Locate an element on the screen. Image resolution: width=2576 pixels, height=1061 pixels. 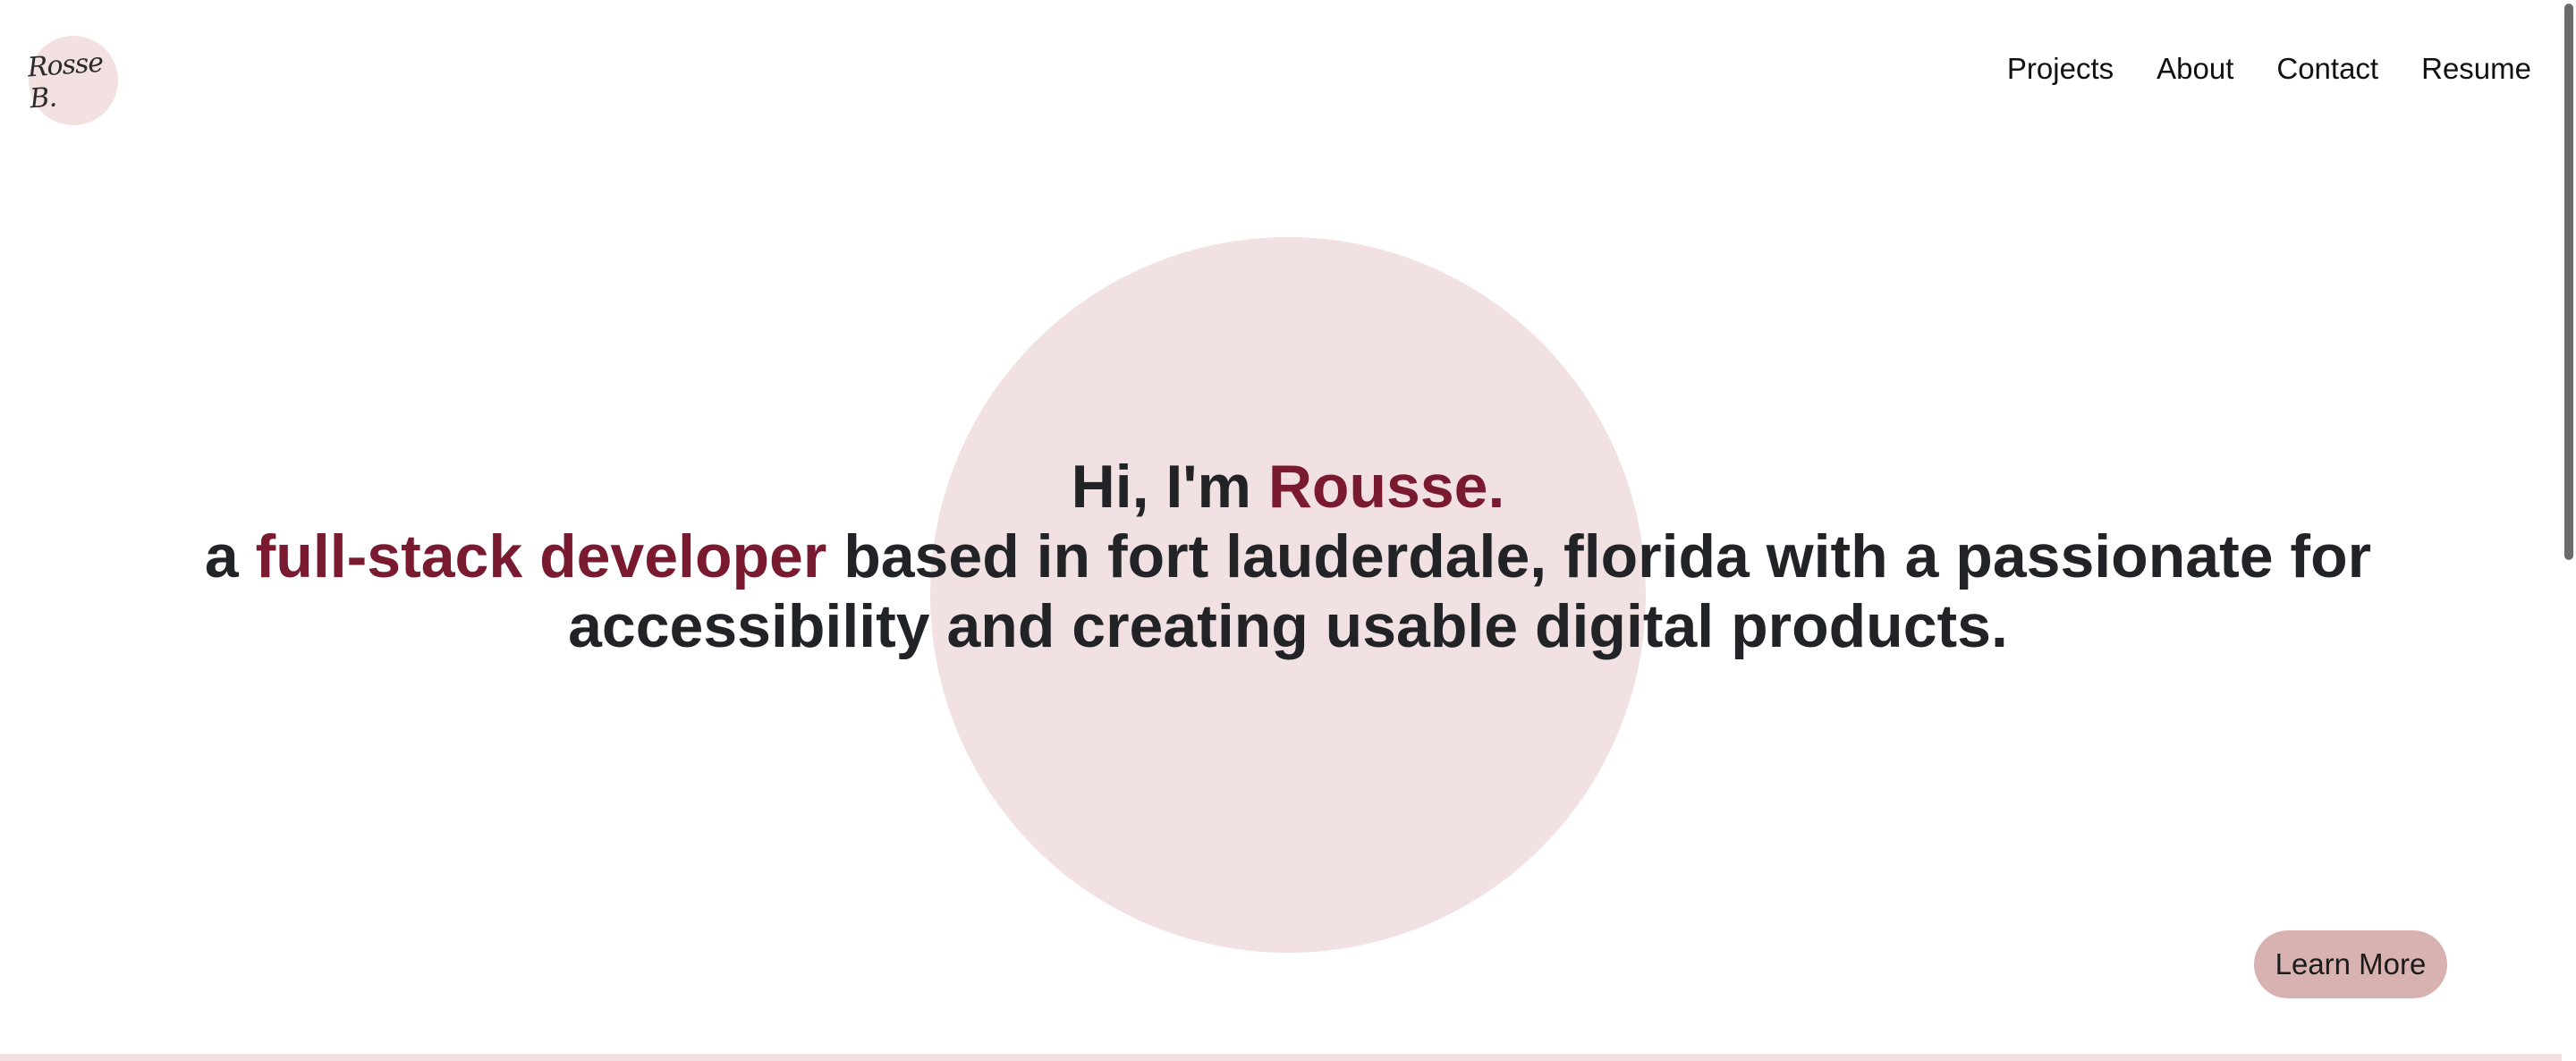
logo: Rosse B. is located at coordinates (72, 80).